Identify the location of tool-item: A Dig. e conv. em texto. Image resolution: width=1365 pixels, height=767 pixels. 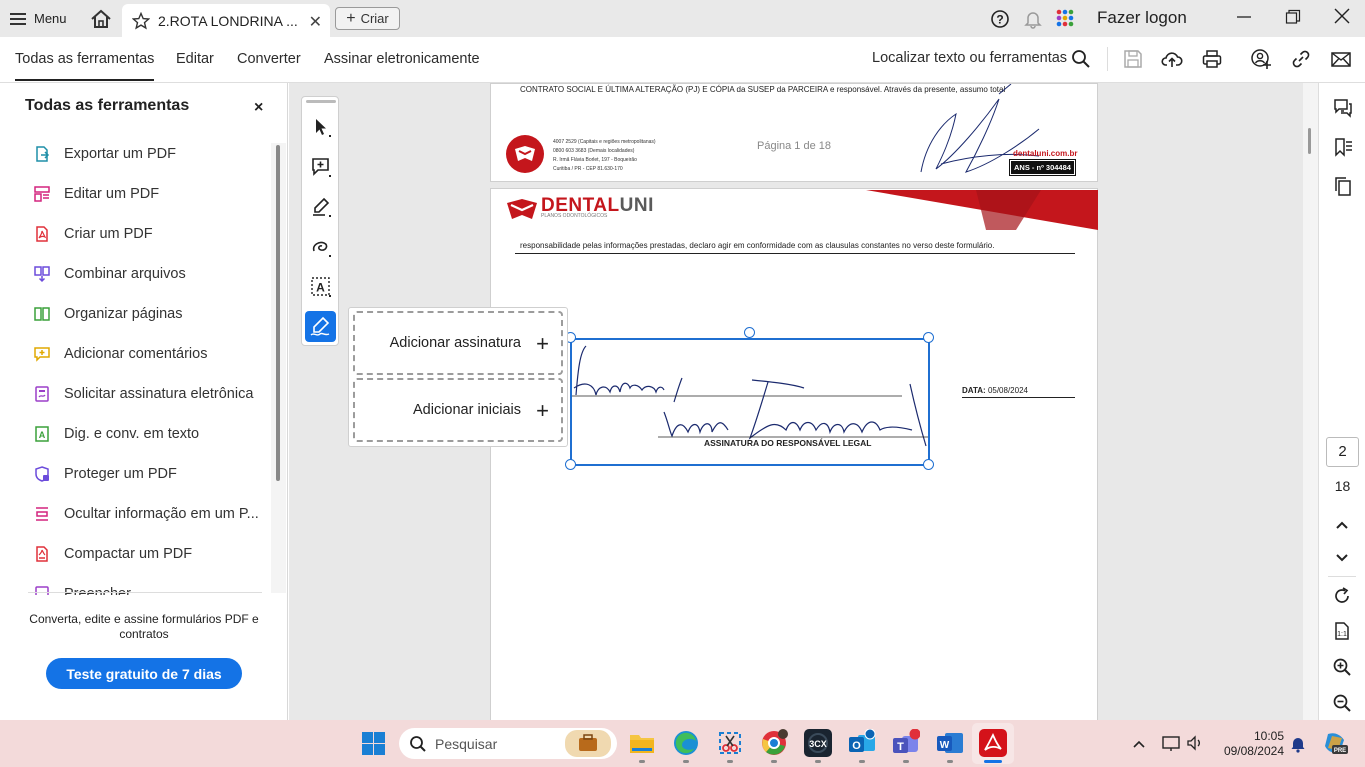
(116, 434).